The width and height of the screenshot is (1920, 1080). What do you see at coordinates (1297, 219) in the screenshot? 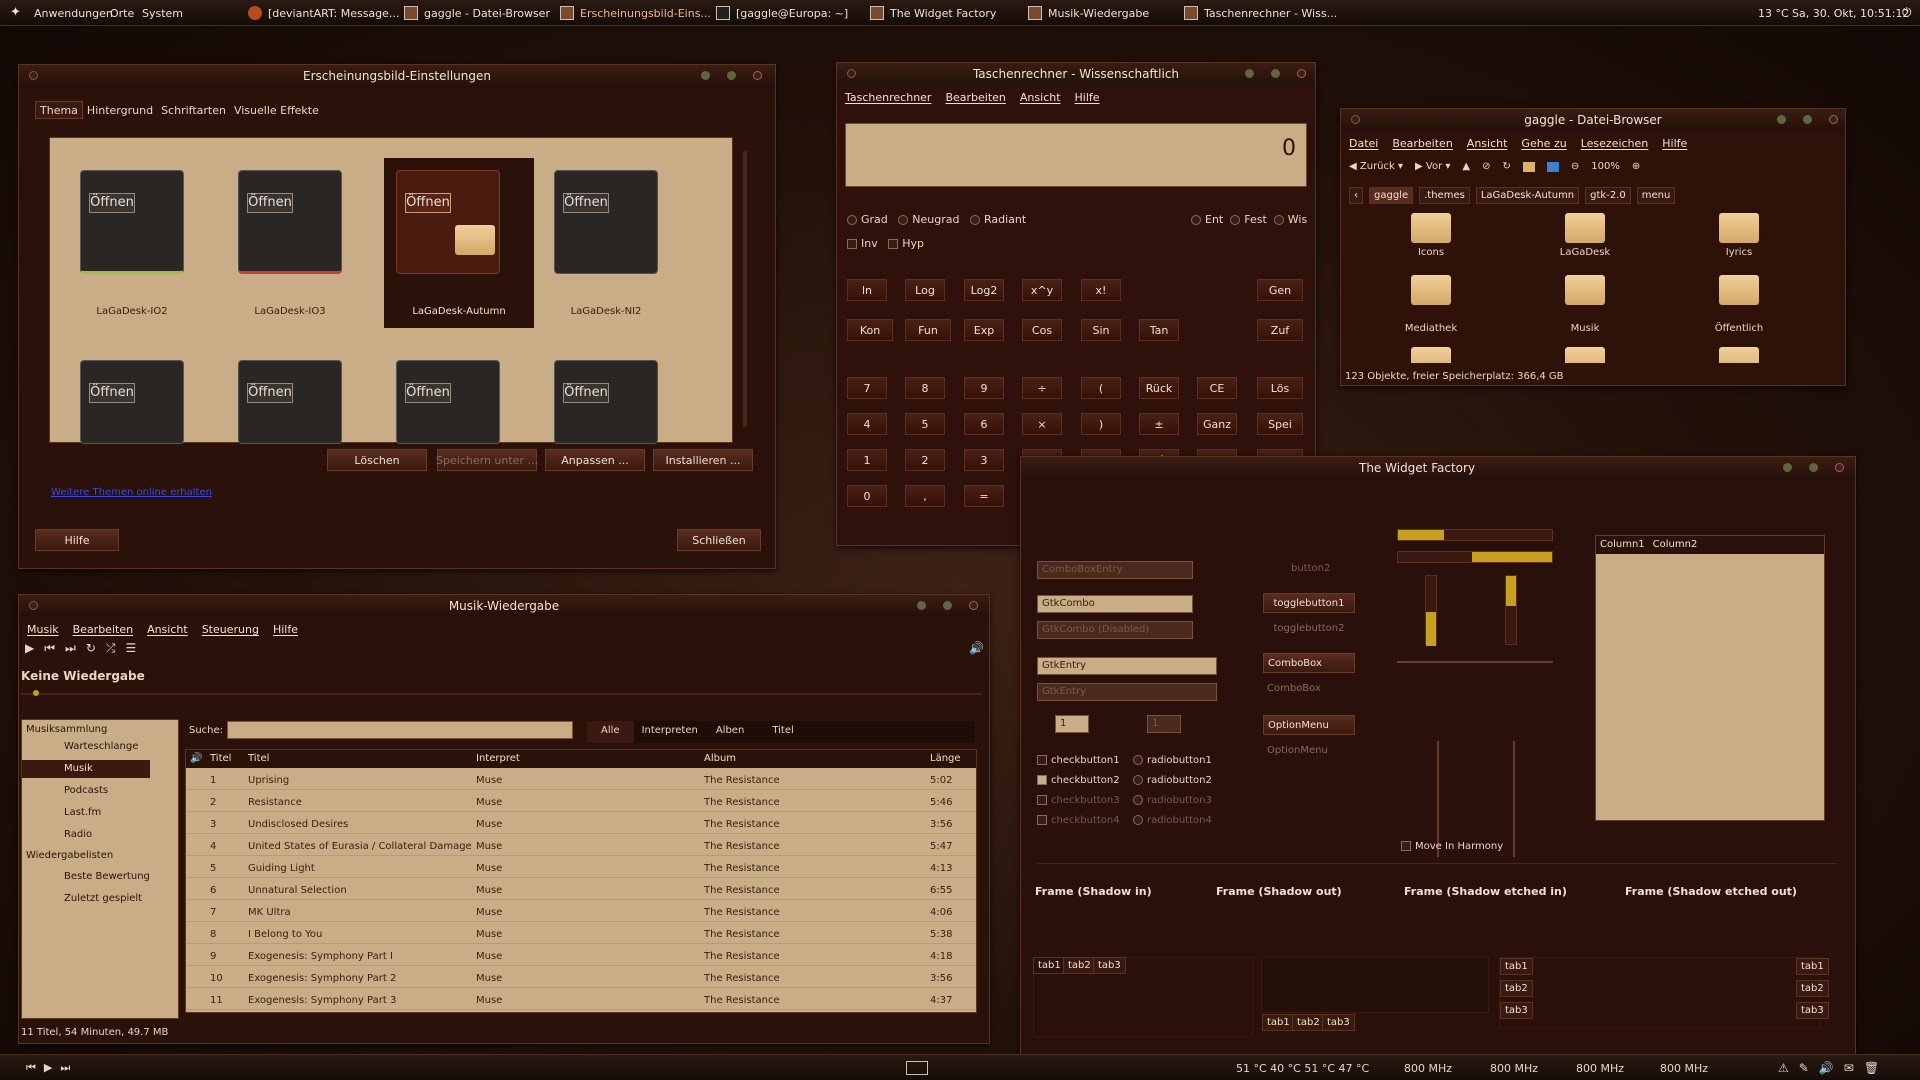
I see `radio-wis: Wis` at bounding box center [1297, 219].